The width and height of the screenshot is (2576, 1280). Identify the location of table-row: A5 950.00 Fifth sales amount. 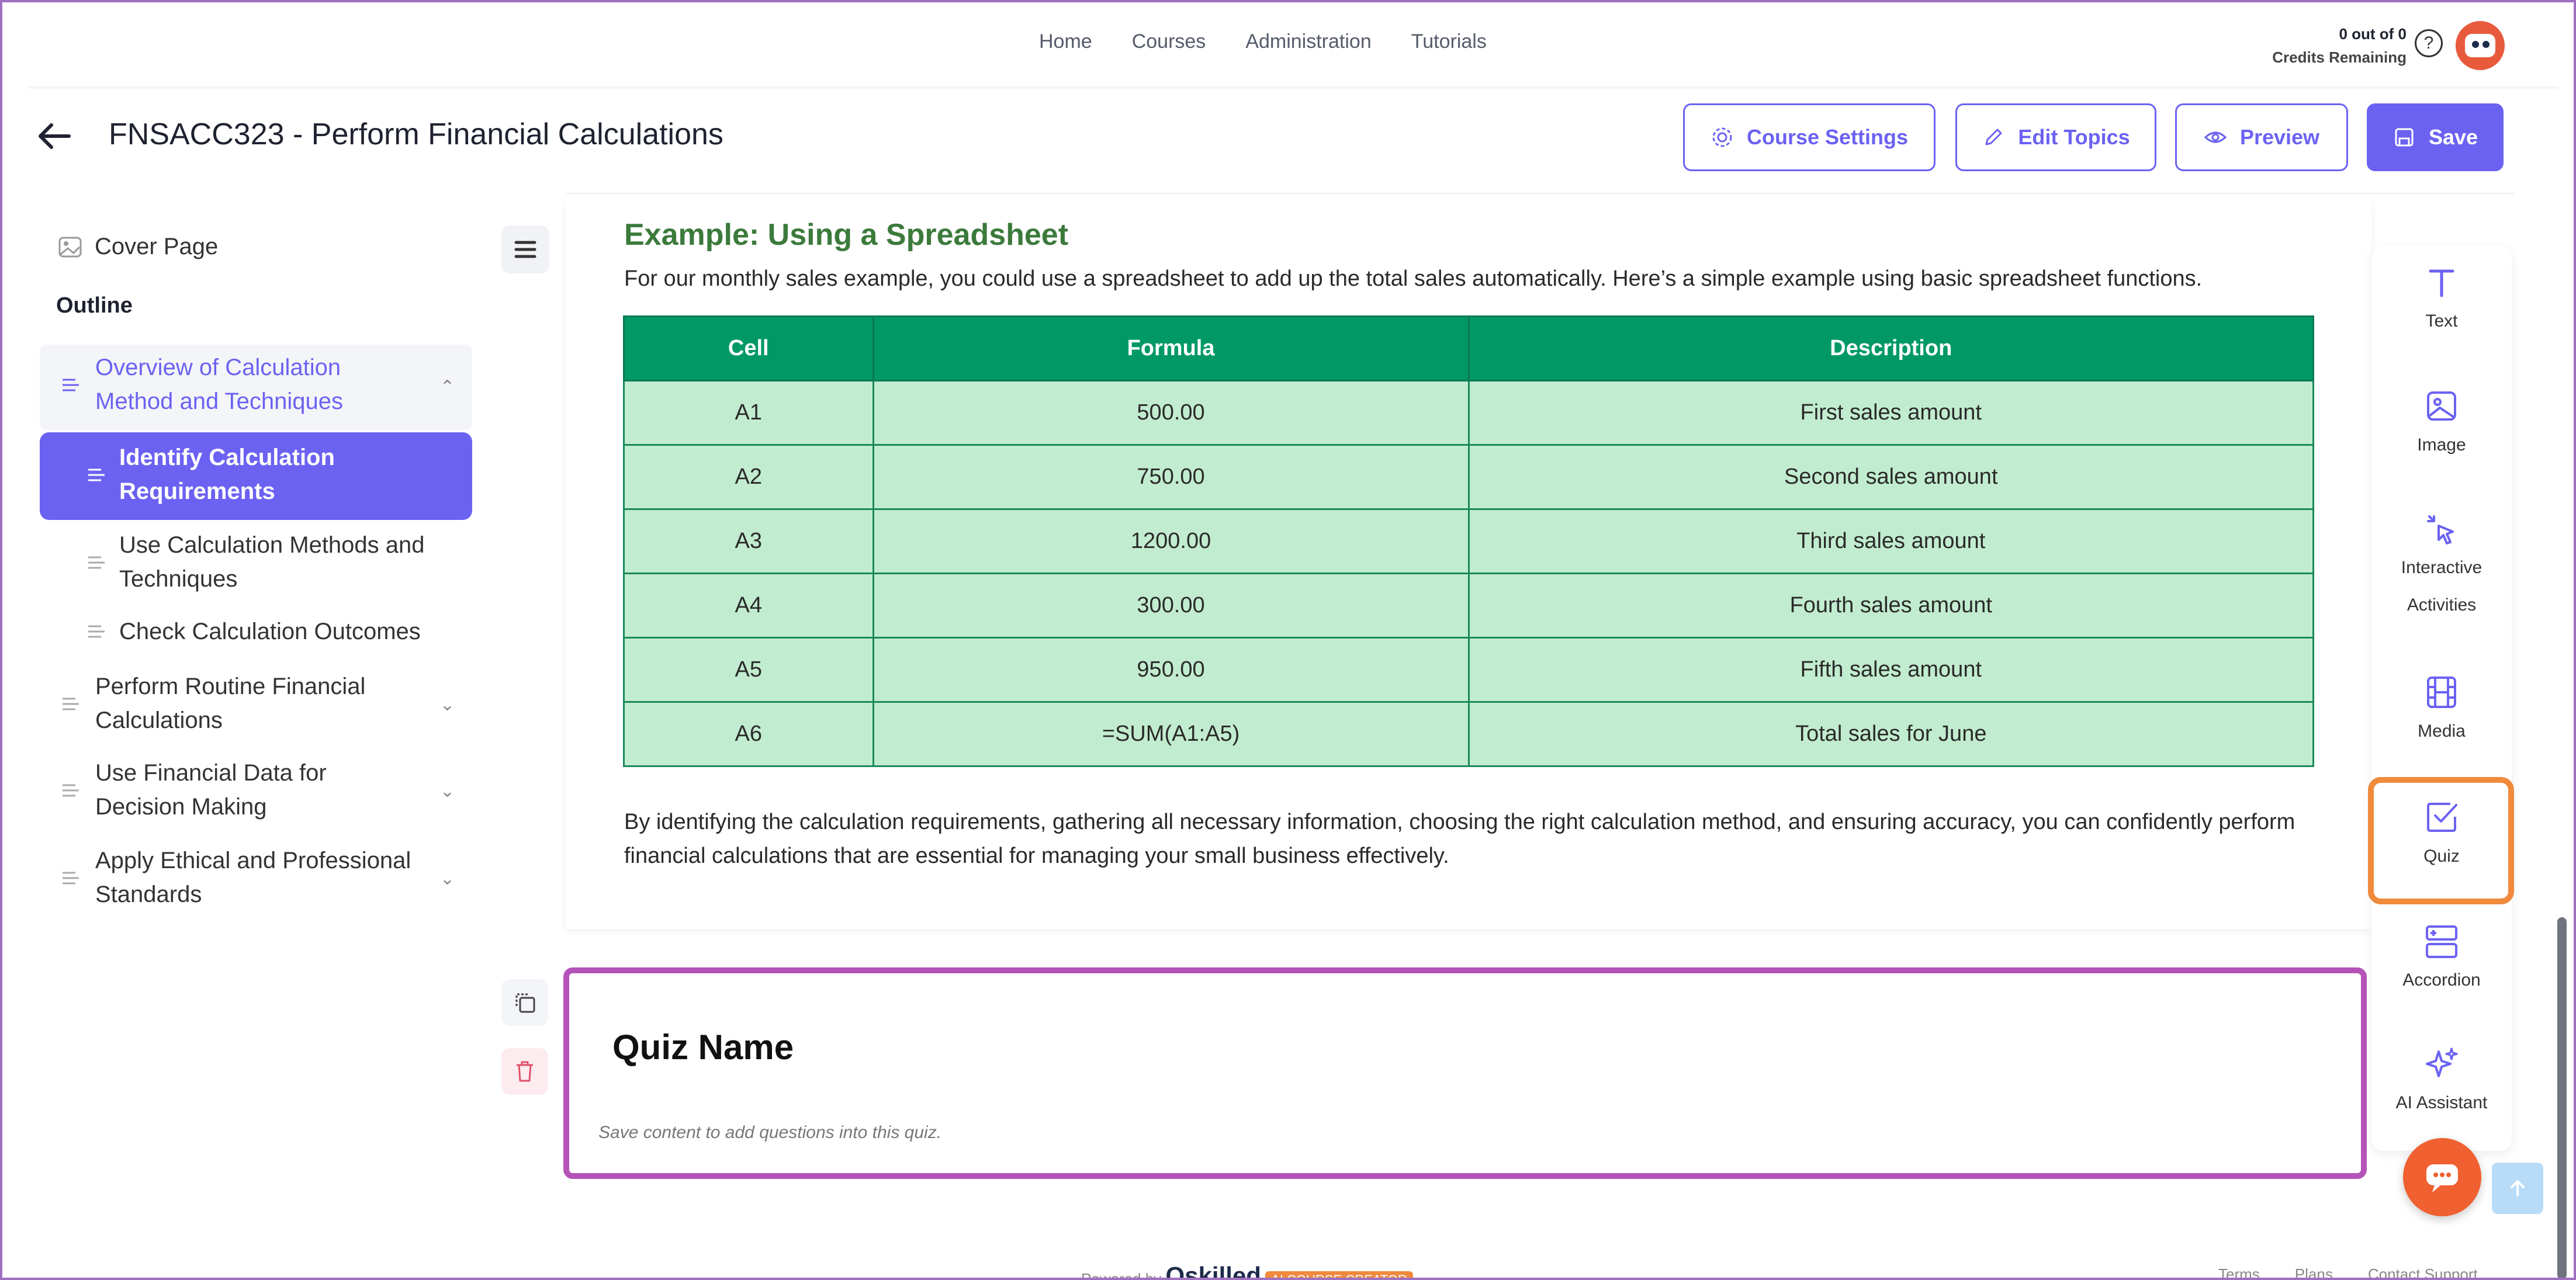
(1469, 670).